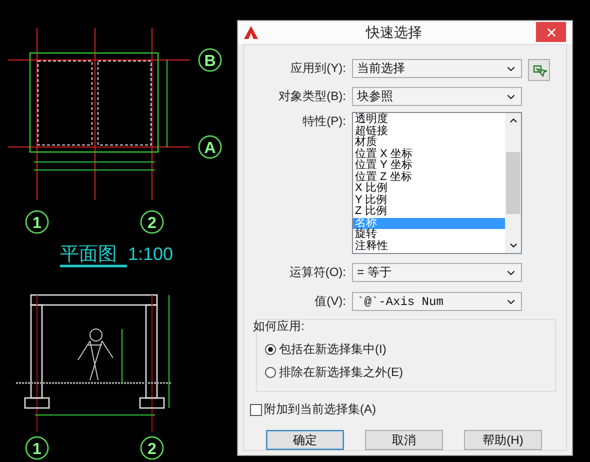 The width and height of the screenshot is (590, 462). Describe the element at coordinates (406, 372) in the screenshot. I see `radio-option: 排除在新选择集之外(E)` at that location.